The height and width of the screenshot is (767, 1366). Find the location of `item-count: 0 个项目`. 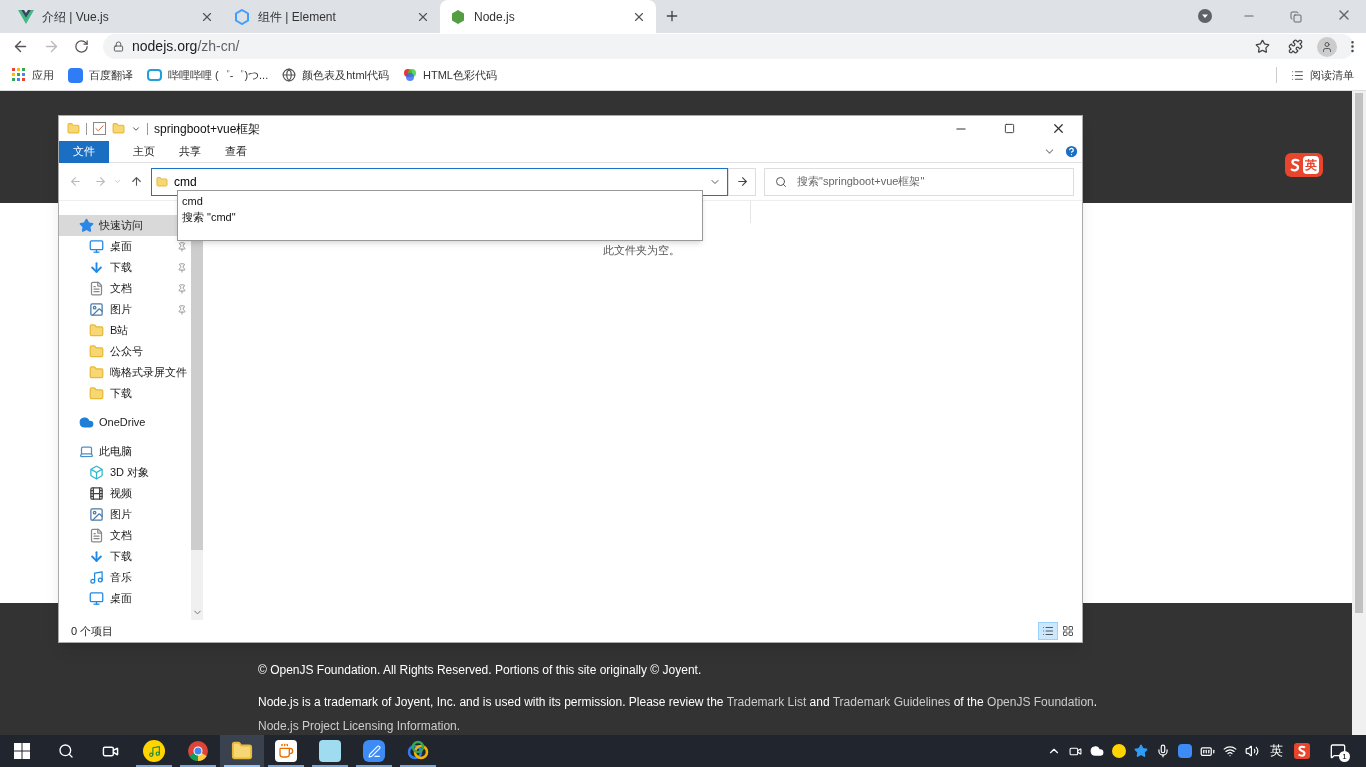

item-count: 0 个项目 is located at coordinates (92, 631).